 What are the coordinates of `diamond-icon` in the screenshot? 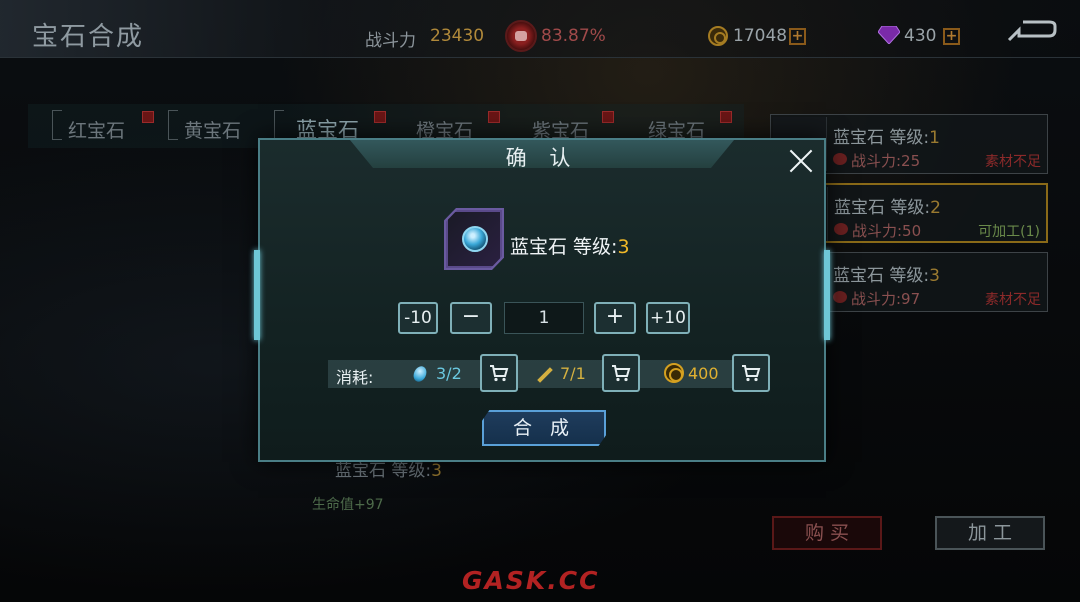 It's located at (889, 35).